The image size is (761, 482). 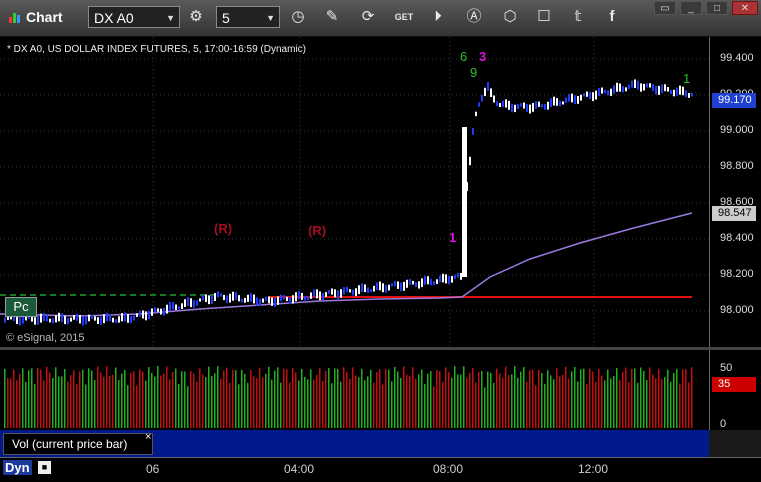 What do you see at coordinates (226, 18) in the screenshot?
I see `interval-value: 5` at bounding box center [226, 18].